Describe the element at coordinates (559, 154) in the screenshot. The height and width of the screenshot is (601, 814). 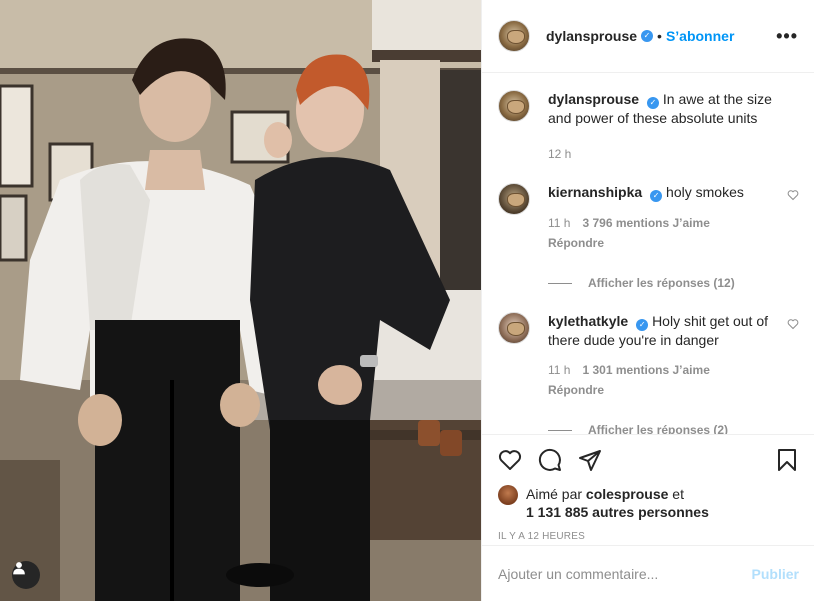
I see `caption-time: 12 h` at that location.